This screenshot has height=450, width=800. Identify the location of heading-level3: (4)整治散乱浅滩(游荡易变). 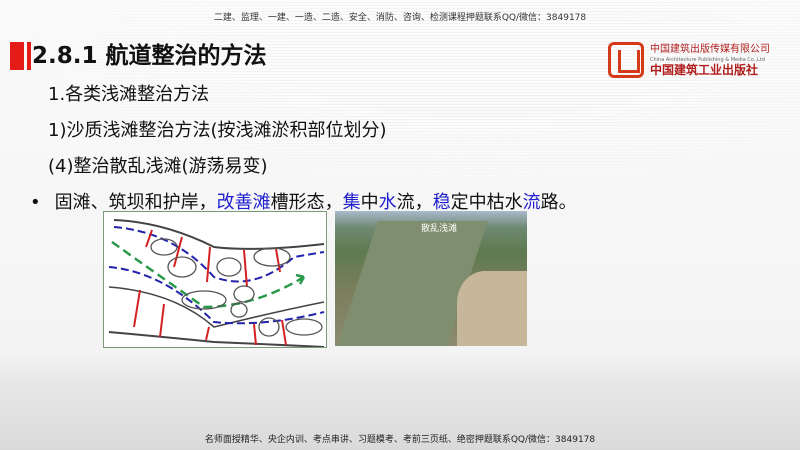
(158, 166).